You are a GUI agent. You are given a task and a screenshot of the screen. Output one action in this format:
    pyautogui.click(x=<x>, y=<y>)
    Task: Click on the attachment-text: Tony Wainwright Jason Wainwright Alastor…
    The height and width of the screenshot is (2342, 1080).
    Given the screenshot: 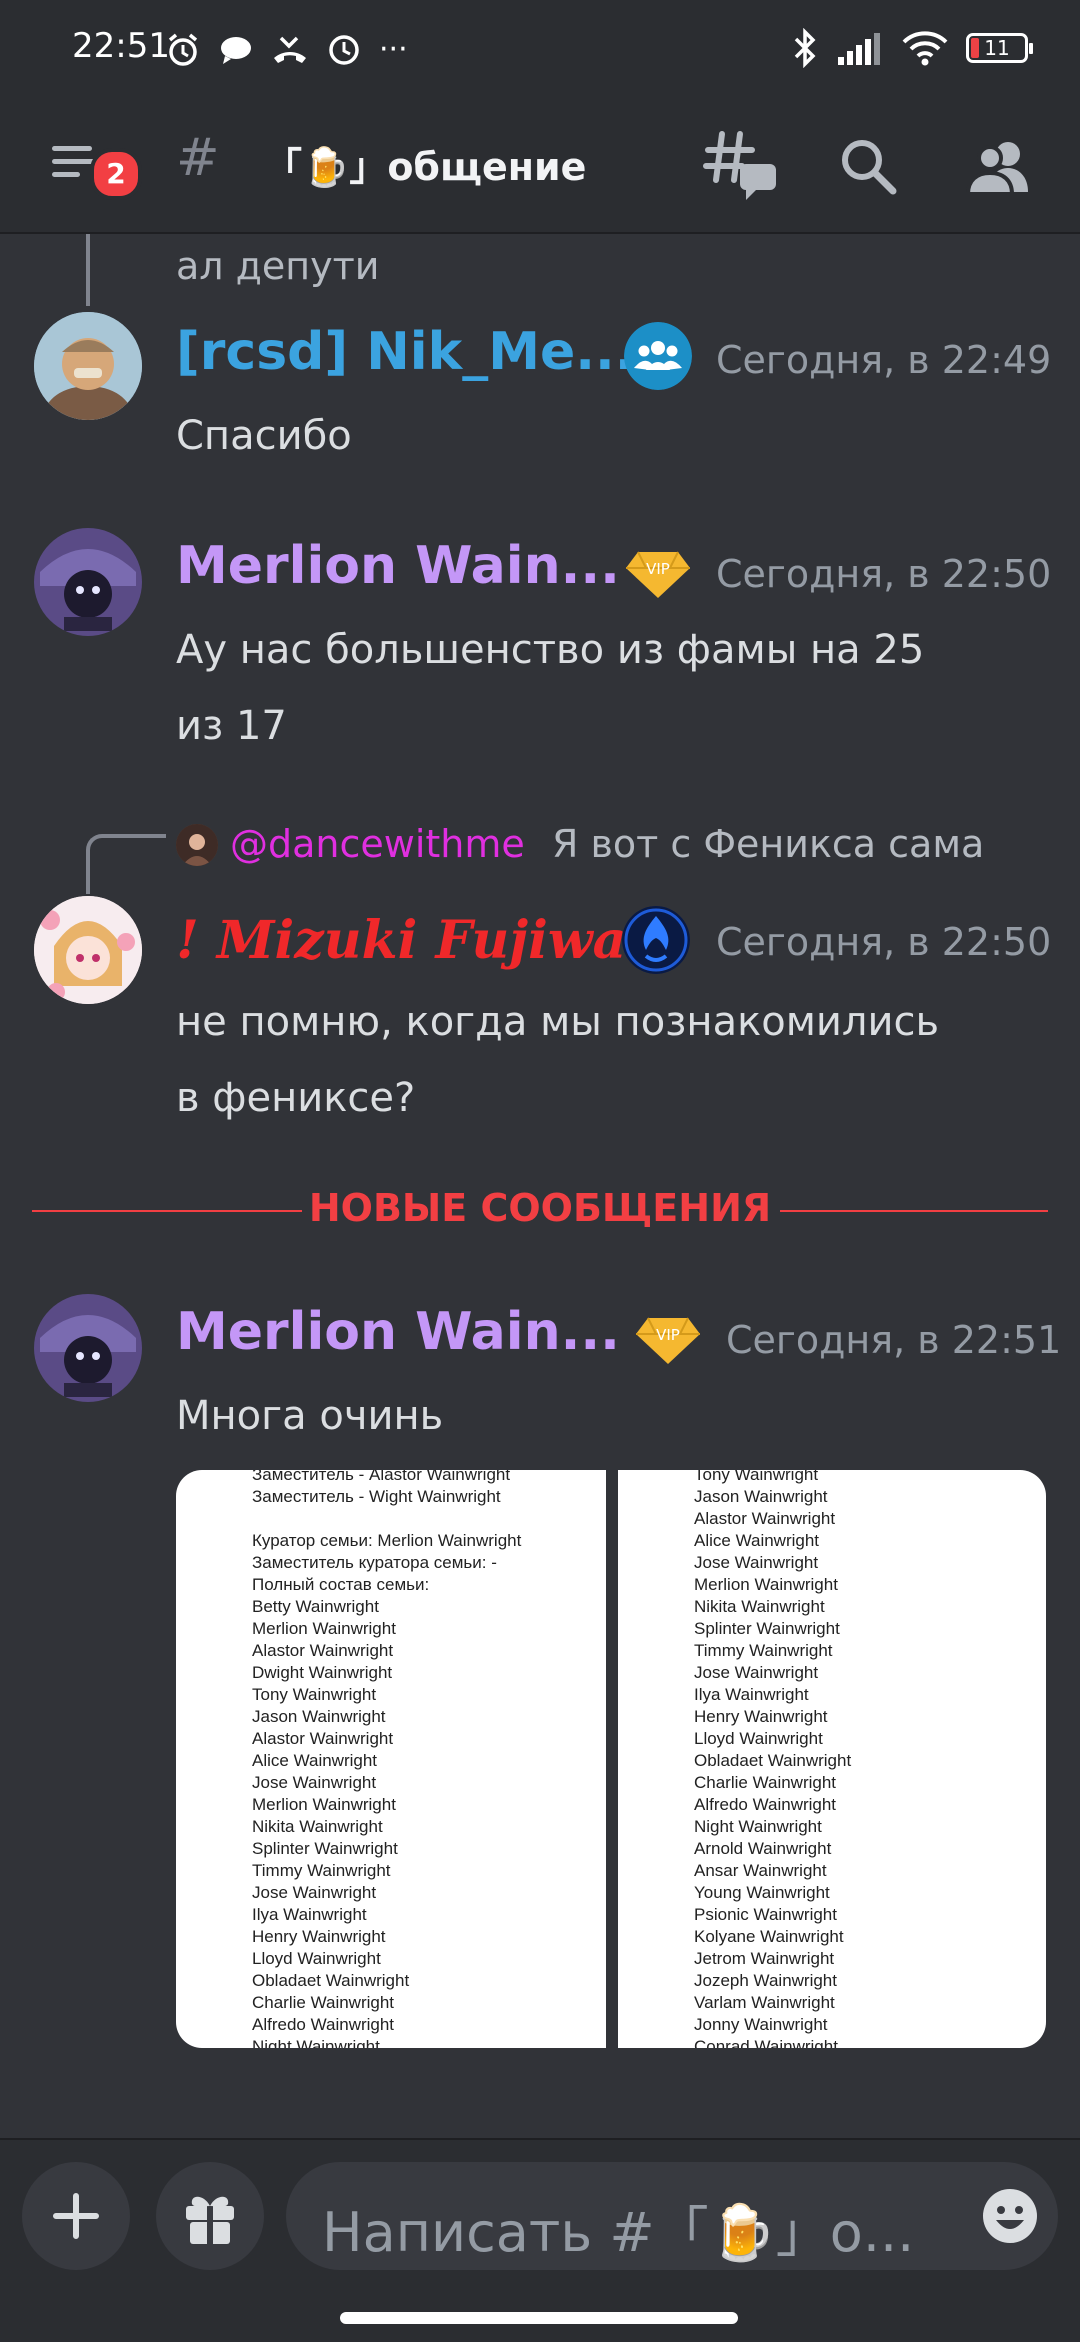 What is the action you would take?
    pyautogui.click(x=773, y=1759)
    